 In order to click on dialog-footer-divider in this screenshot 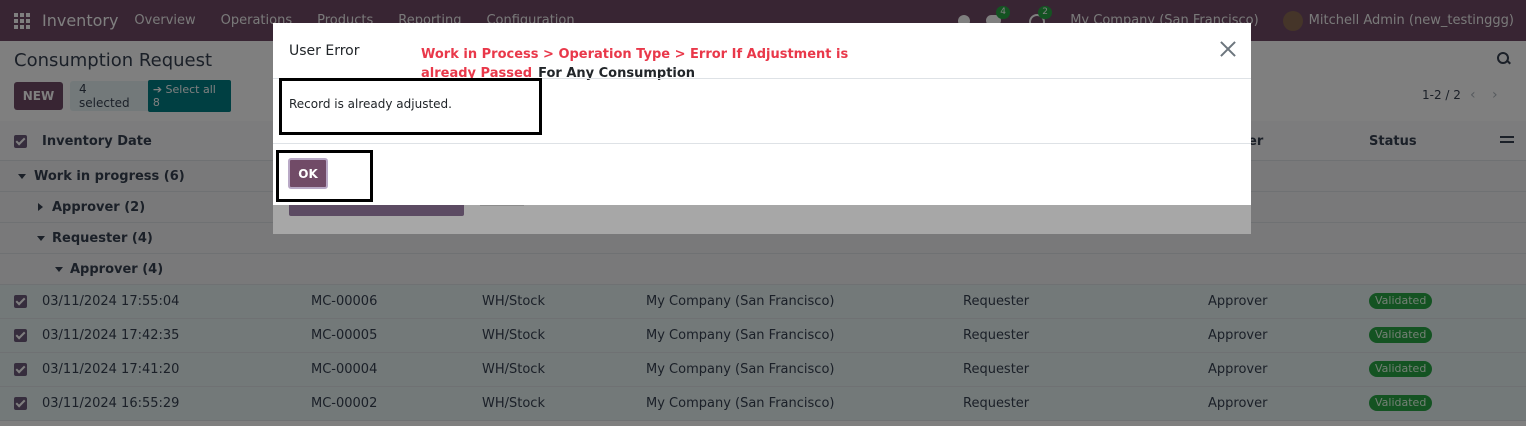, I will do `click(762, 143)`.